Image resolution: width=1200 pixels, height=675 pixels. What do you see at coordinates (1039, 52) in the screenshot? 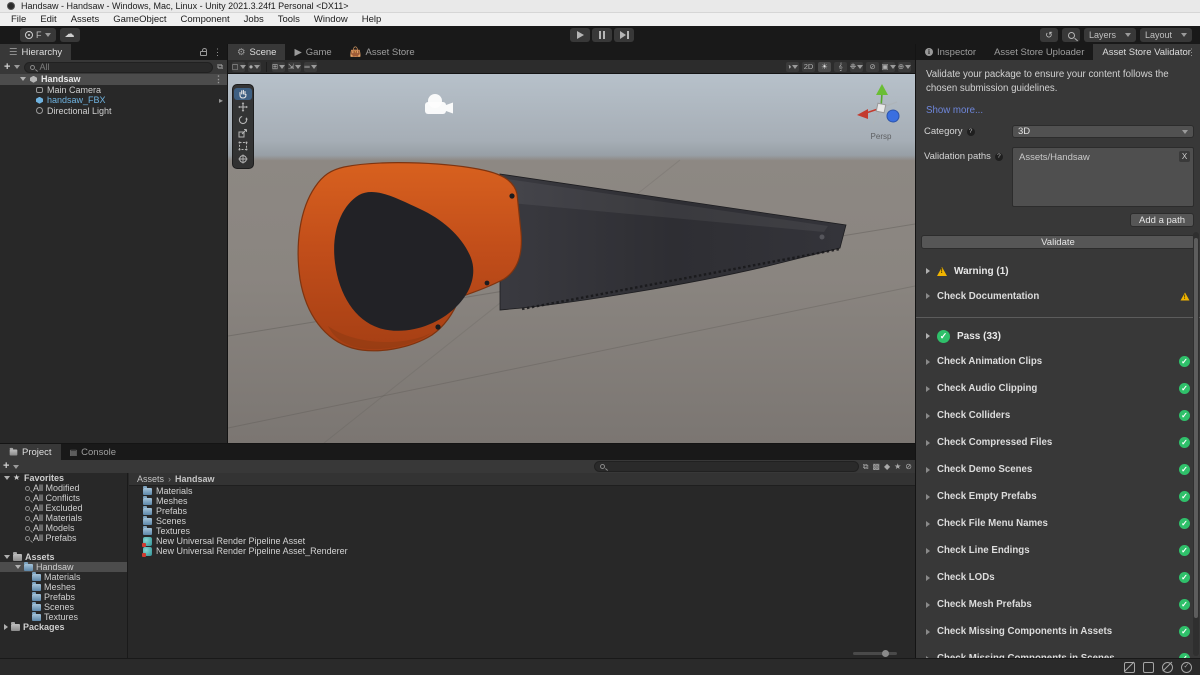
I see `tab-asset-store-uploader: Asset Store Uploader` at bounding box center [1039, 52].